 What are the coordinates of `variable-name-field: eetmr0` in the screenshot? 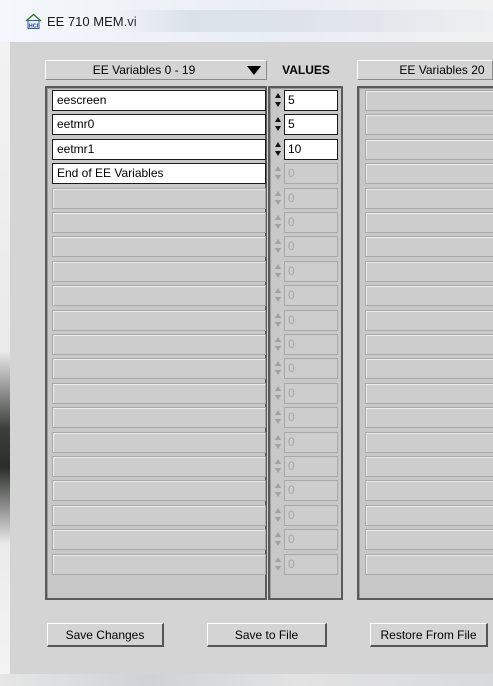 It's located at (159, 124).